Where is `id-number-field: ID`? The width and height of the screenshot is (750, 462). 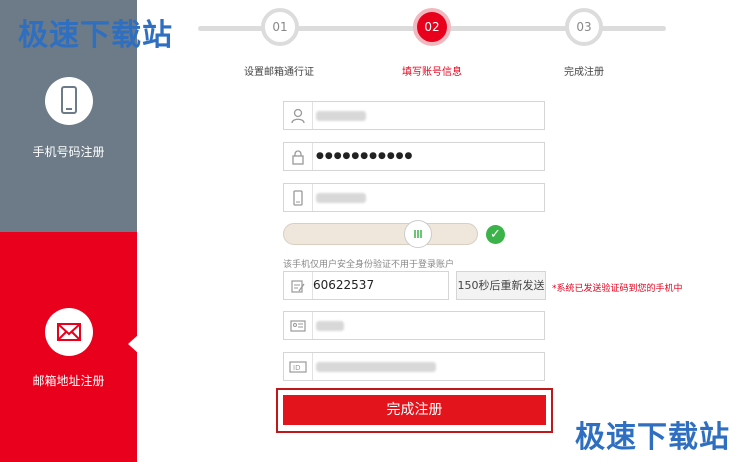 id-number-field: ID is located at coordinates (414, 366).